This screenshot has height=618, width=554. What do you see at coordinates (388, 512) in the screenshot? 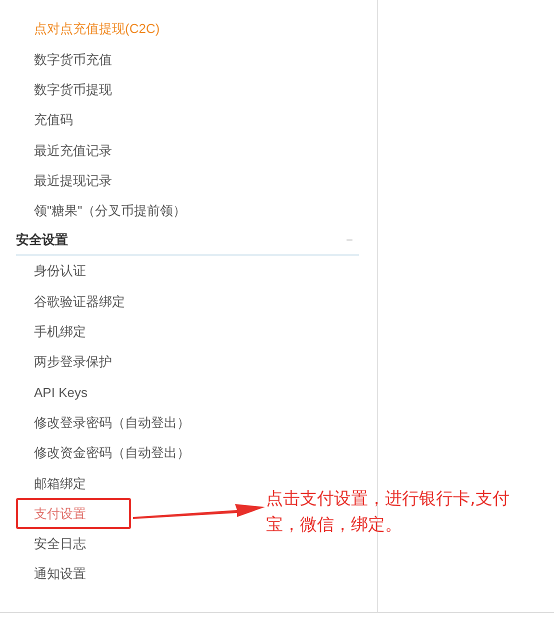
I see `annotation-text: 点击支付设置，进行银行卡,支付宝，微信，绑定。` at bounding box center [388, 512].